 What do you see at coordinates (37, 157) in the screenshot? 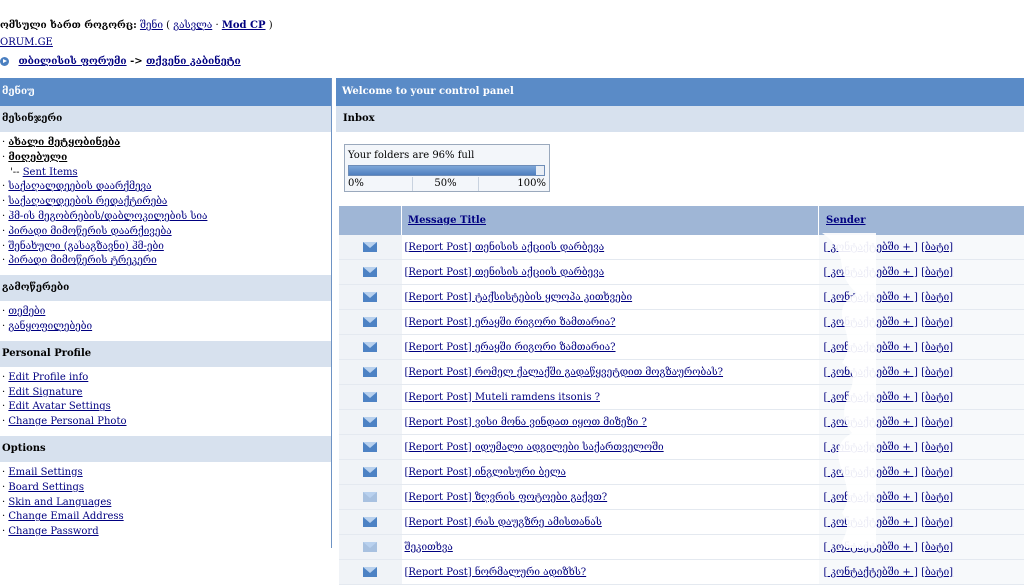
I see `inbox-link: მიღებული` at bounding box center [37, 157].